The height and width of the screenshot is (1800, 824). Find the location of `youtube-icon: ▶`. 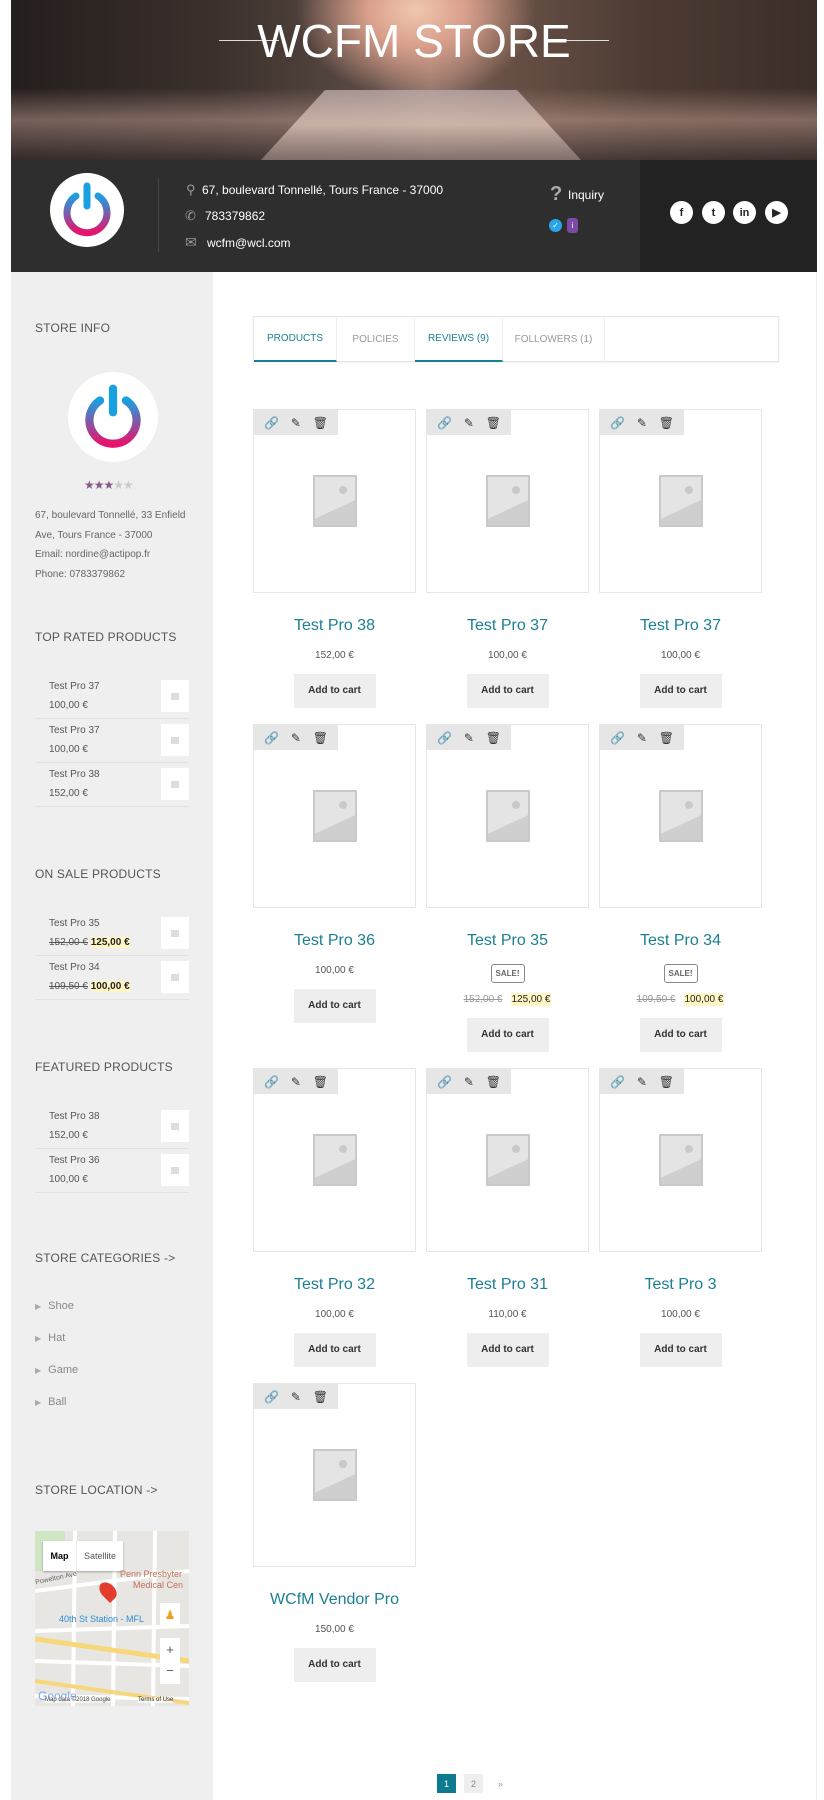

youtube-icon: ▶ is located at coordinates (776, 212).